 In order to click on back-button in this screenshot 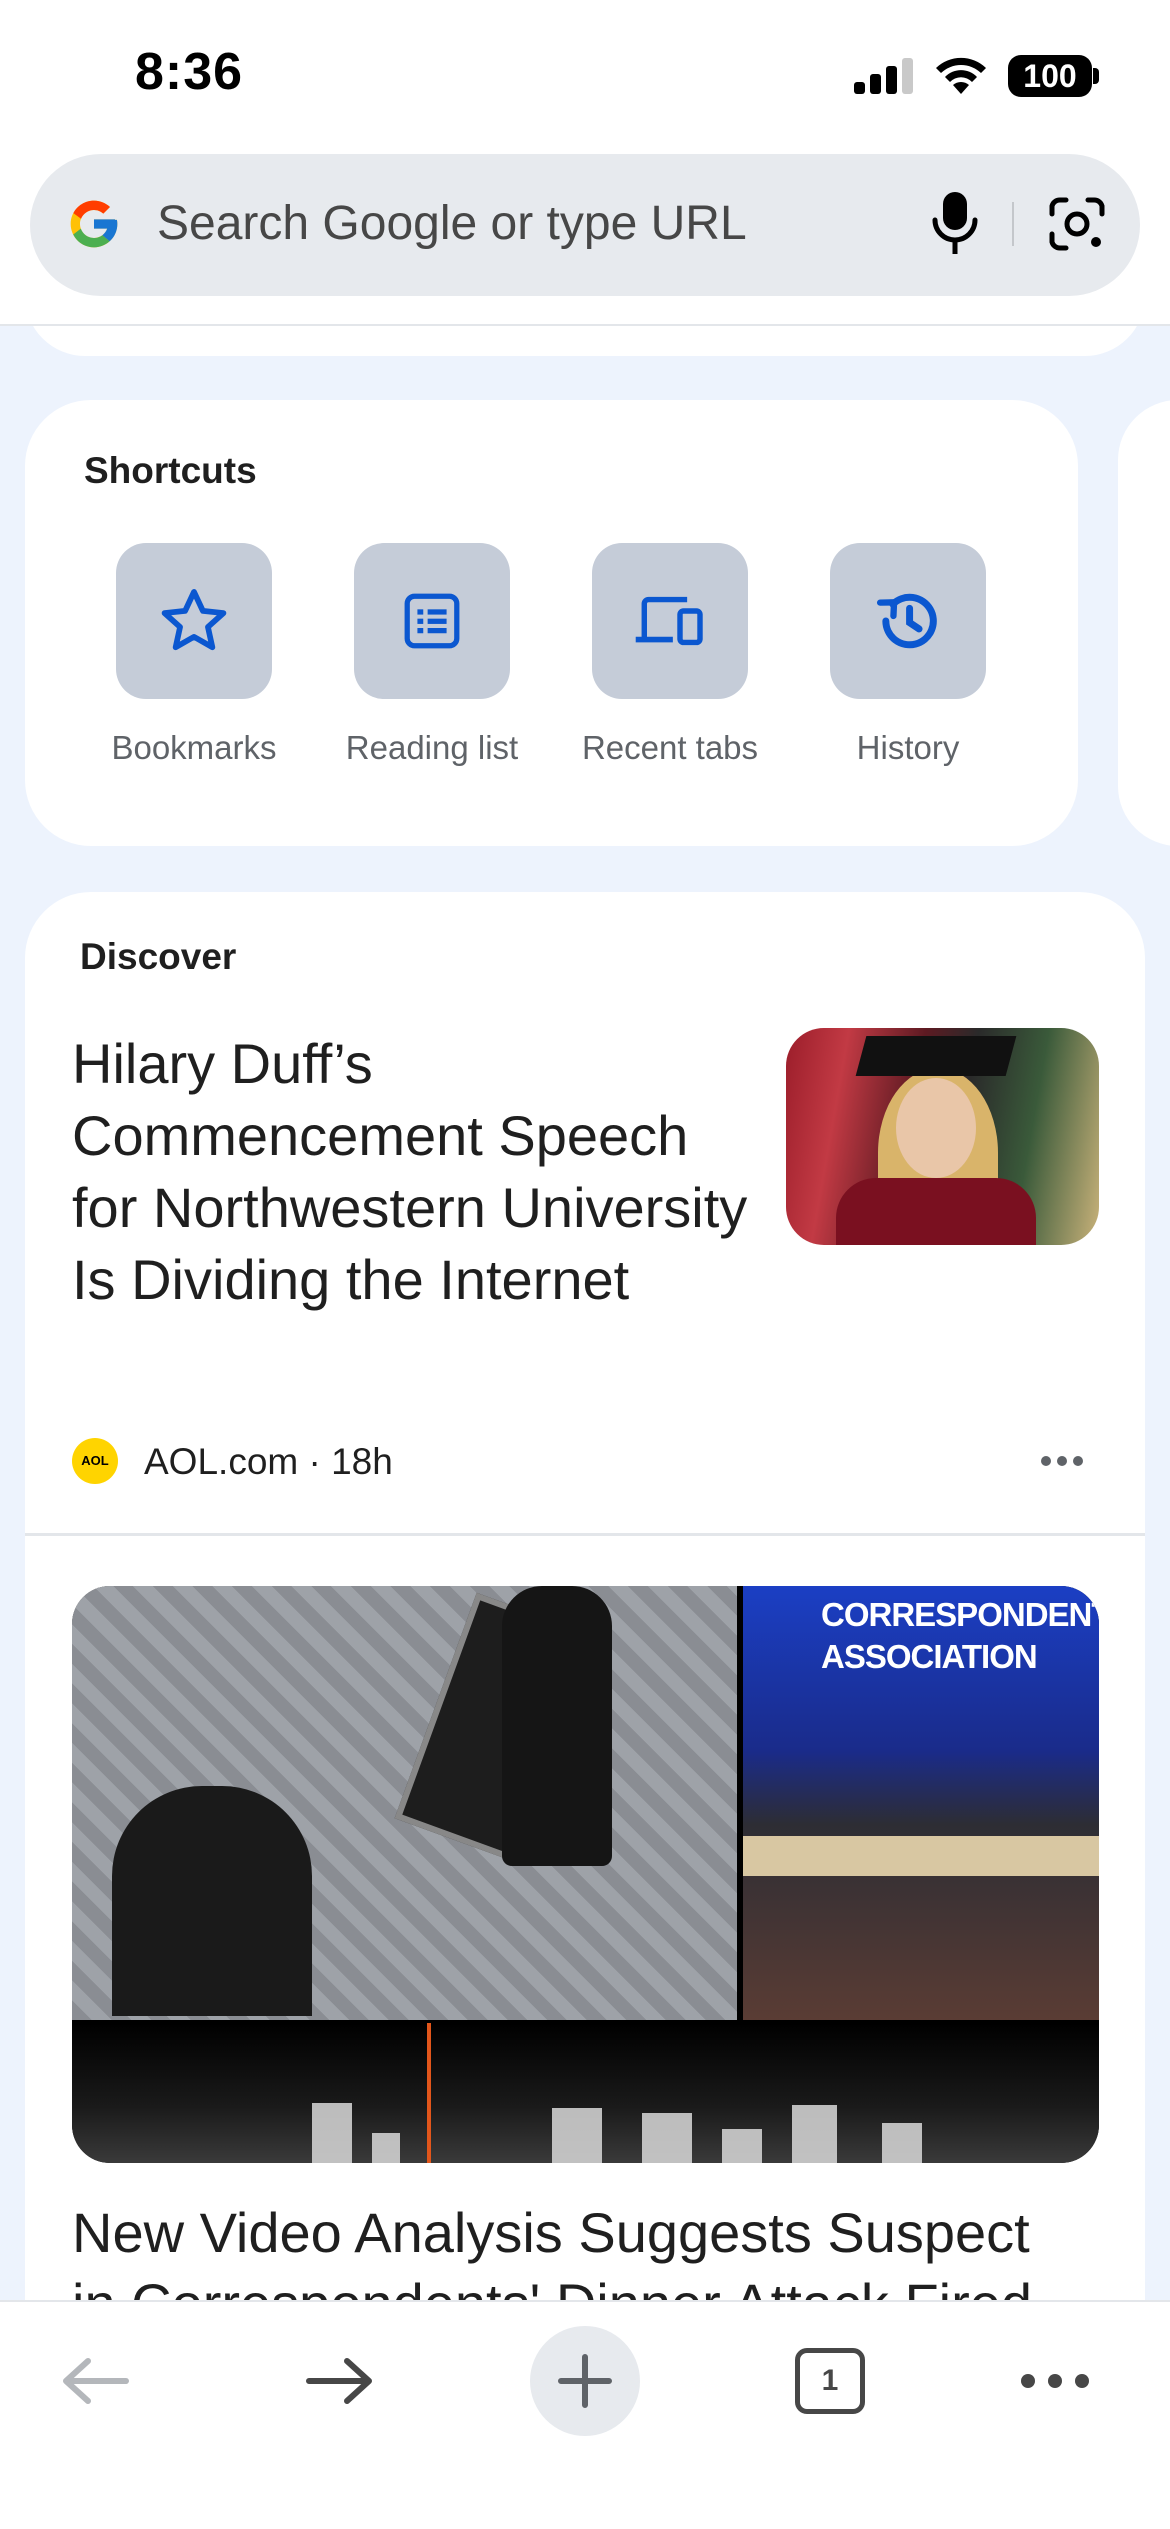, I will do `click(95, 2381)`.